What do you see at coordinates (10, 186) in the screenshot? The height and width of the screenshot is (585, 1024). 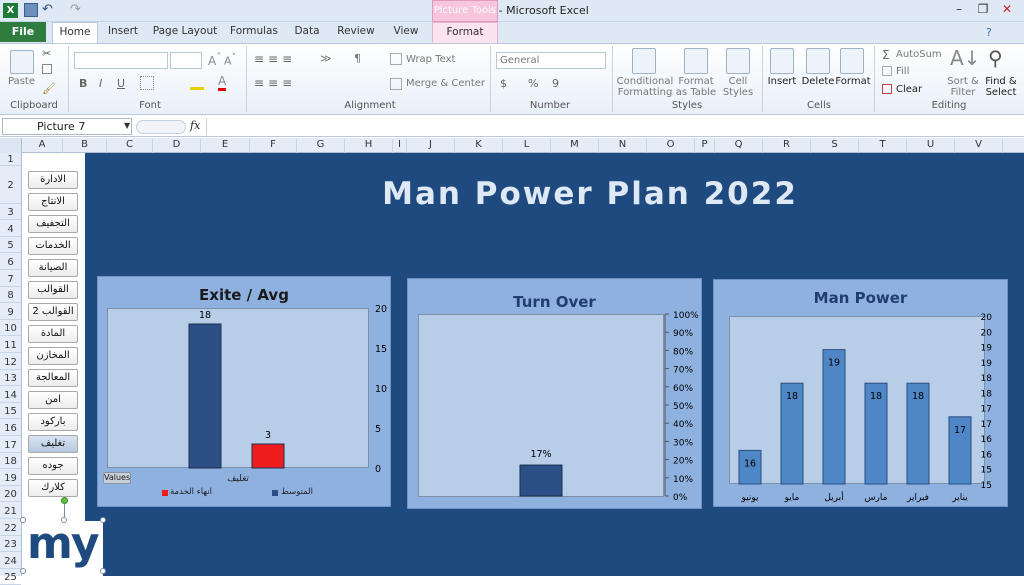 I see `row-header: 2` at bounding box center [10, 186].